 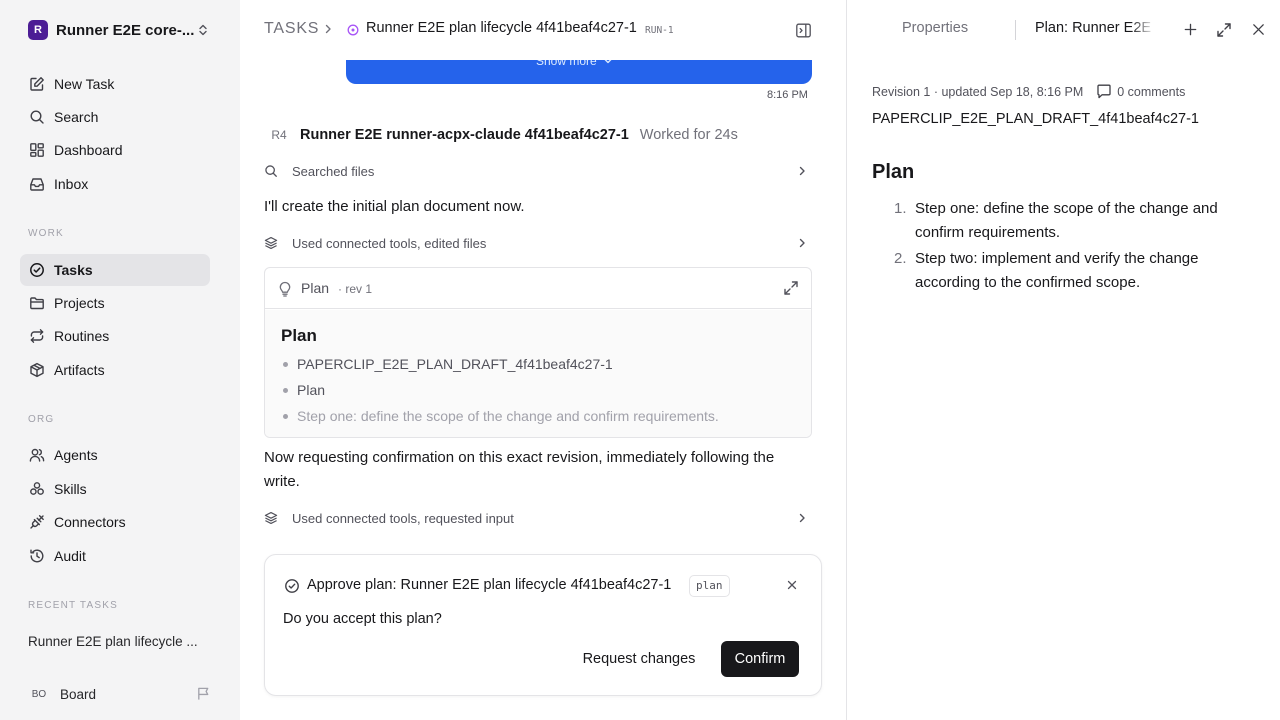 What do you see at coordinates (403, 518) in the screenshot?
I see `tool-activity-label: Used connected tools, requested input` at bounding box center [403, 518].